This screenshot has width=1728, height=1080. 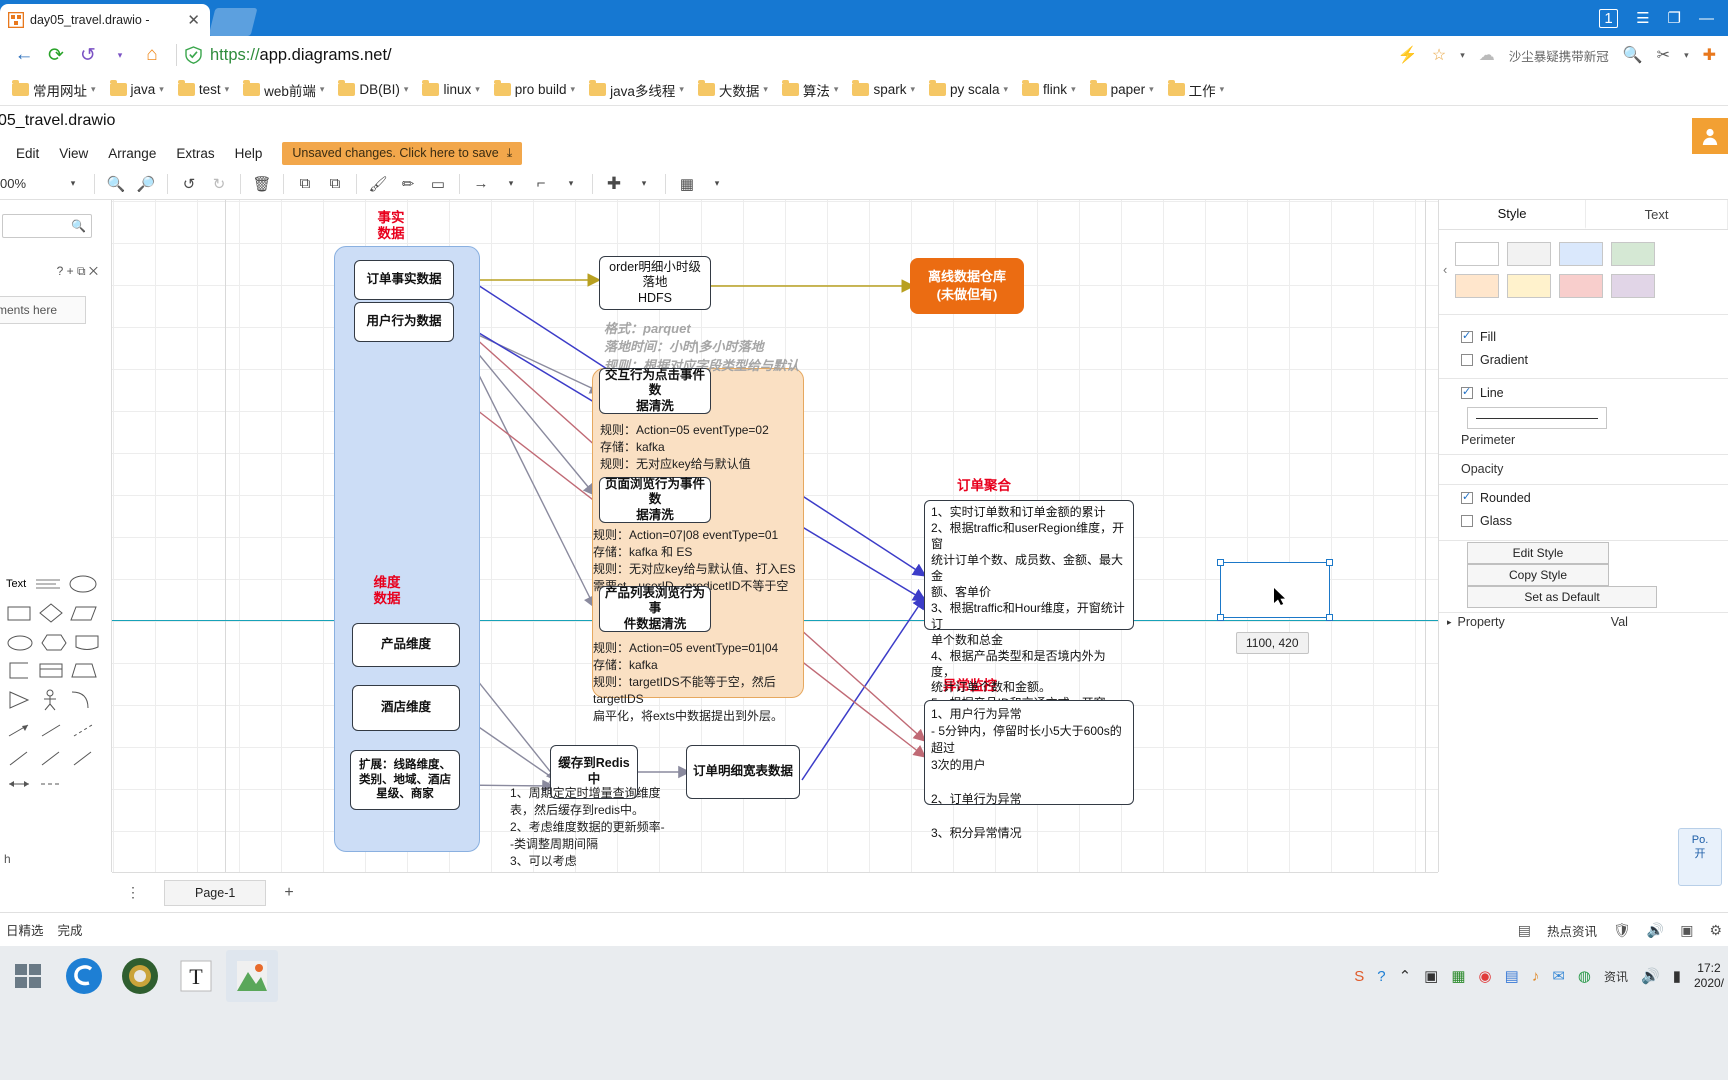 I want to click on scissors-icon: ✂, so click(x=1663, y=55).